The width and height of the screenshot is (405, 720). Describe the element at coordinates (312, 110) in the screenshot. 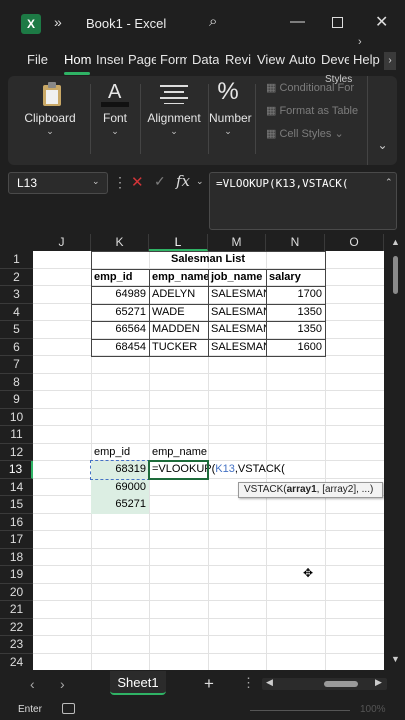

I see `format-as-table-button: ▦ Format as Table` at that location.